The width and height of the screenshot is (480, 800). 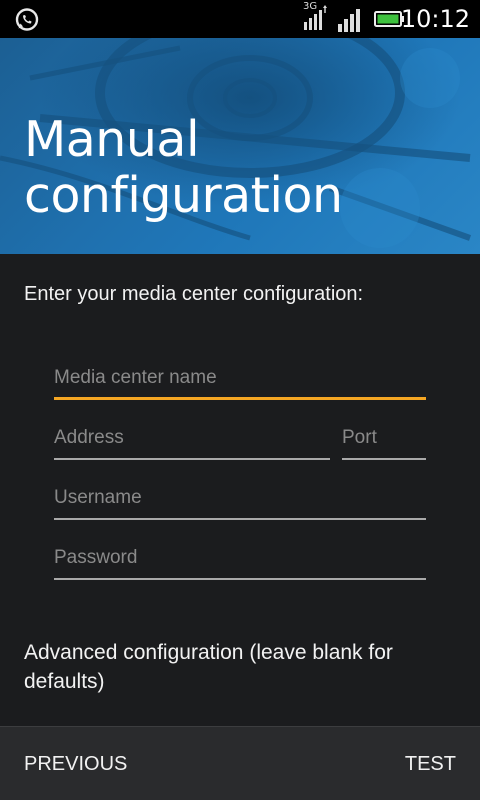 I want to click on port-input, so click(x=384, y=438).